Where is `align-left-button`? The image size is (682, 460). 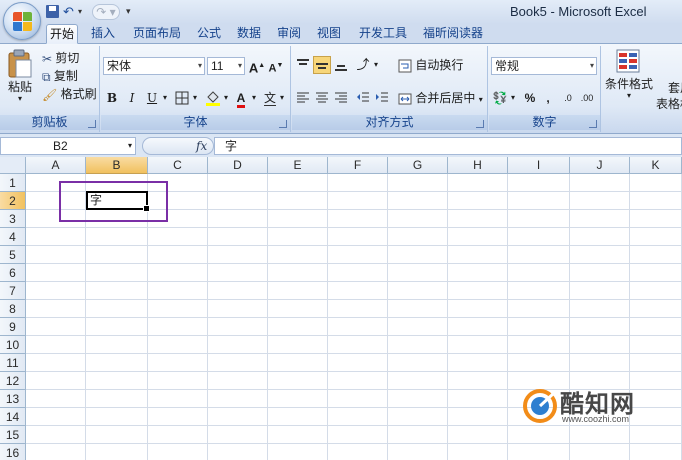 align-left-button is located at coordinates (303, 98).